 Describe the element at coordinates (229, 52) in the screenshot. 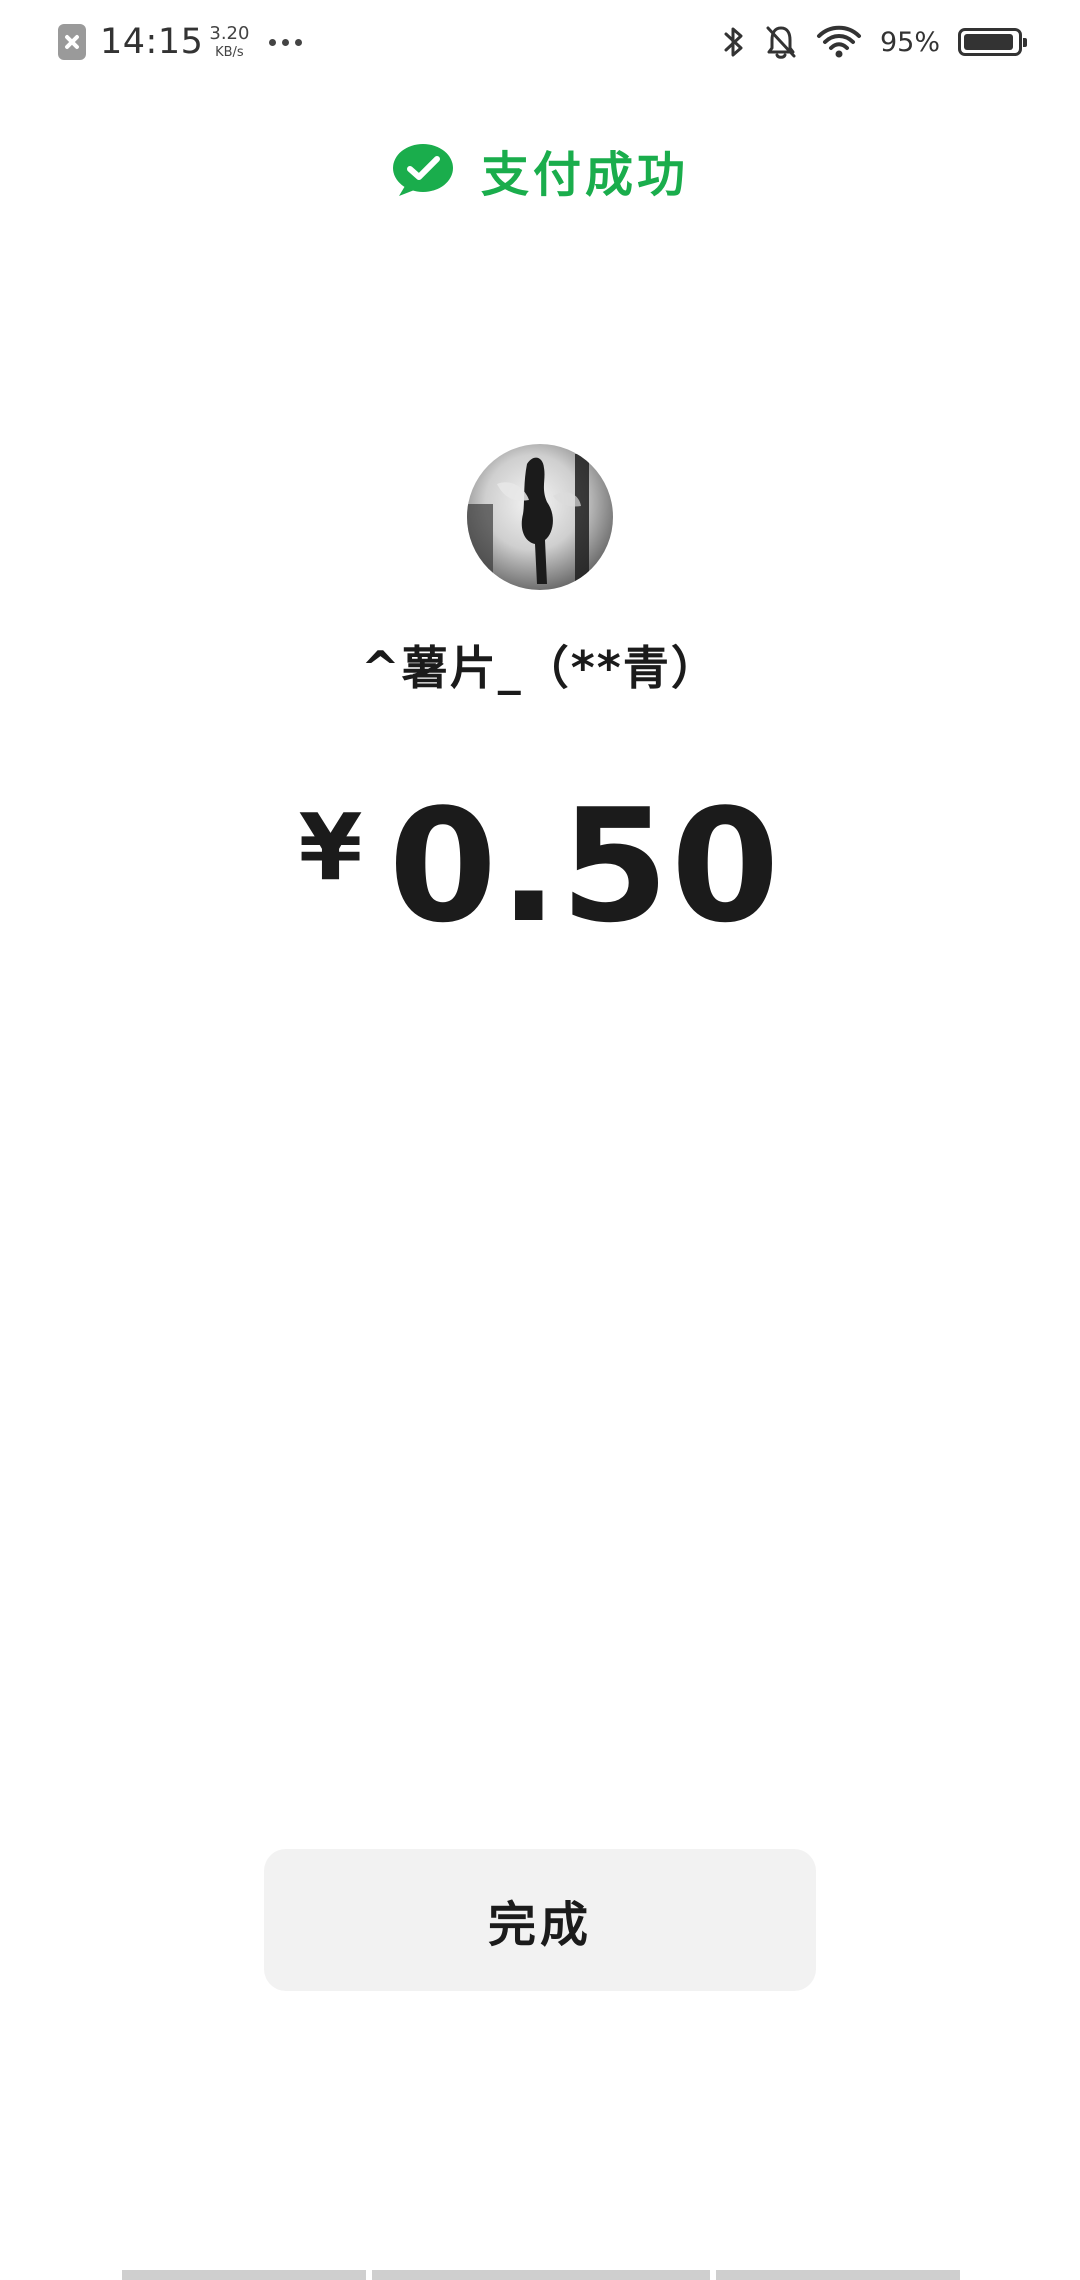

I see `network-speed-unit: KB/s` at that location.